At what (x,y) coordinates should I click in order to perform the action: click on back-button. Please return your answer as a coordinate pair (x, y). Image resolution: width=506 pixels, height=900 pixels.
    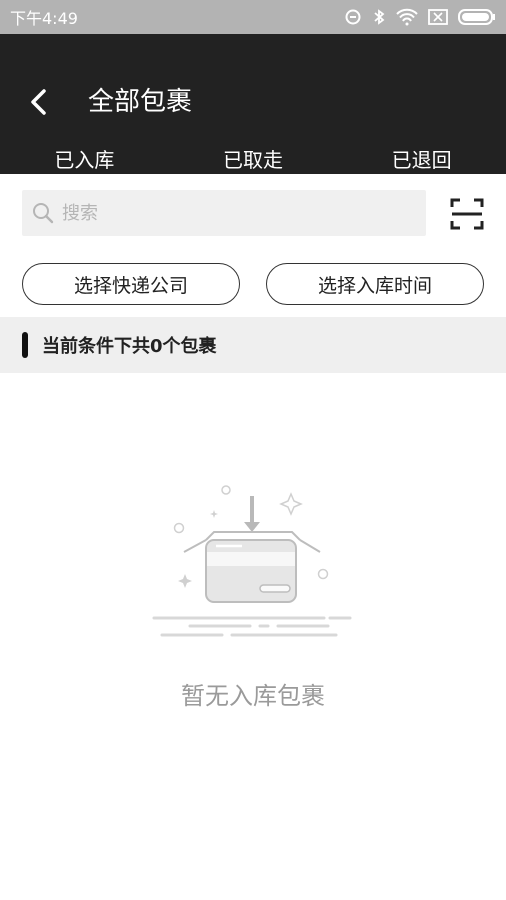
    Looking at the image, I should click on (38, 102).